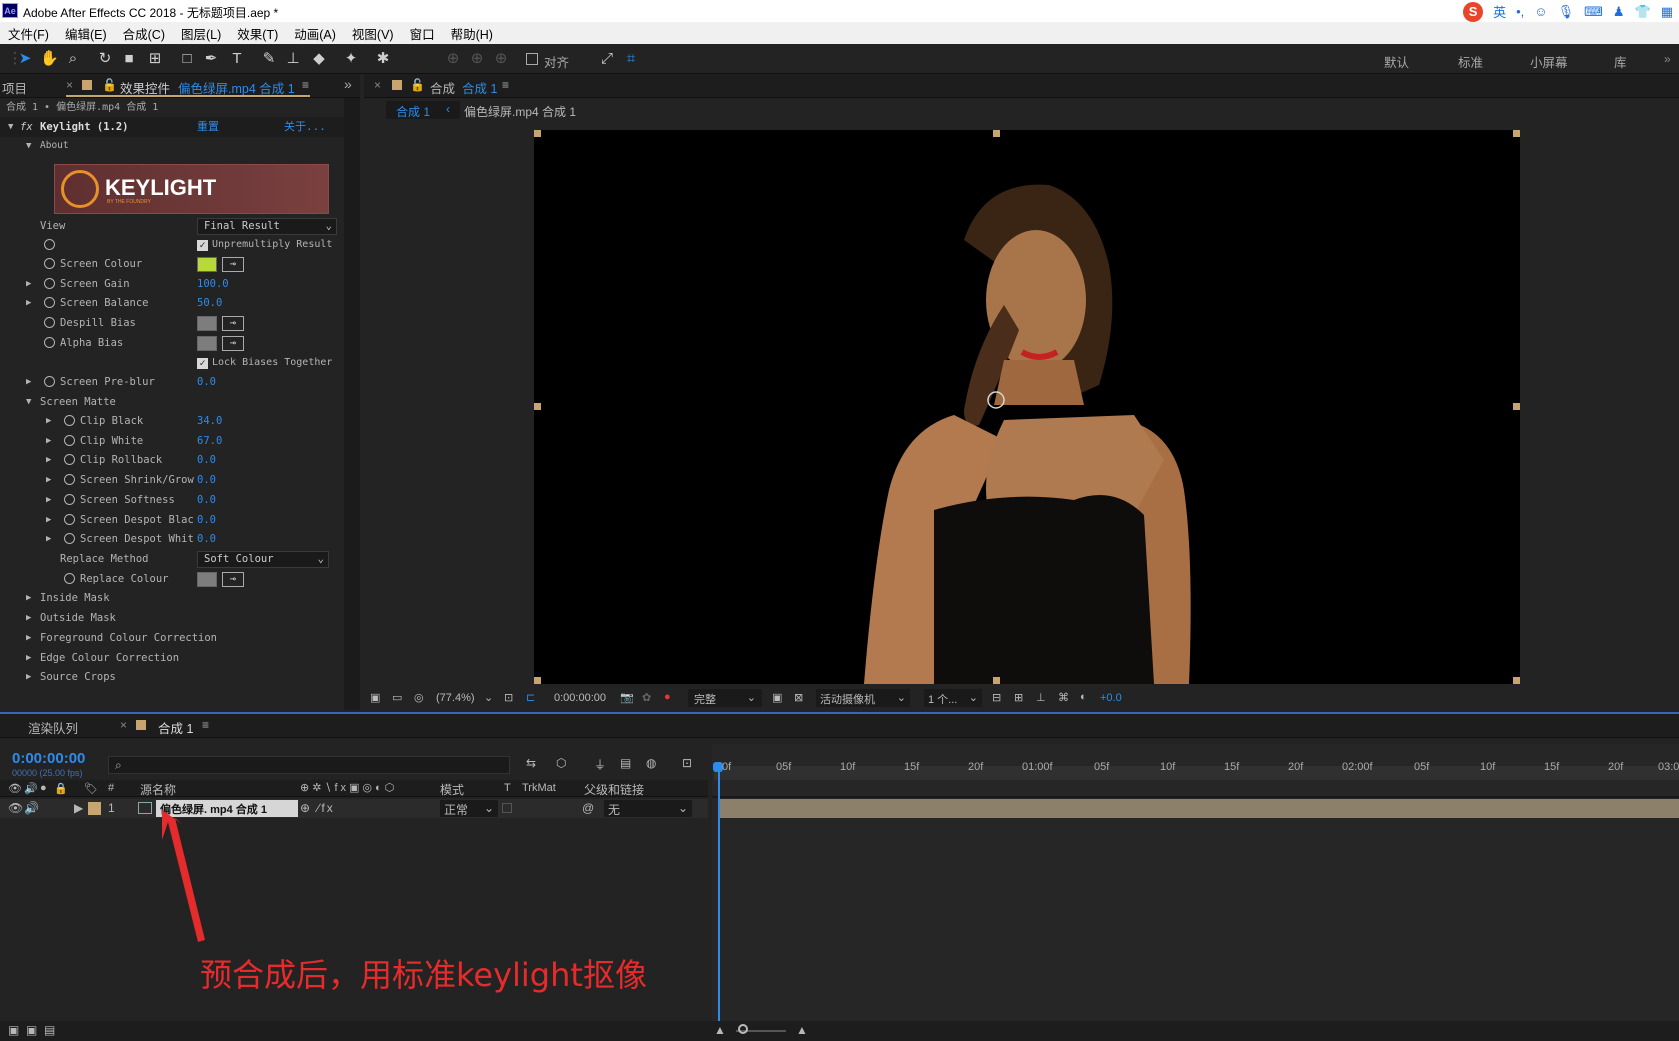 Image resolution: width=1679 pixels, height=1041 pixels. I want to click on toggle-pixel-icon: ⊟, so click(996, 697).